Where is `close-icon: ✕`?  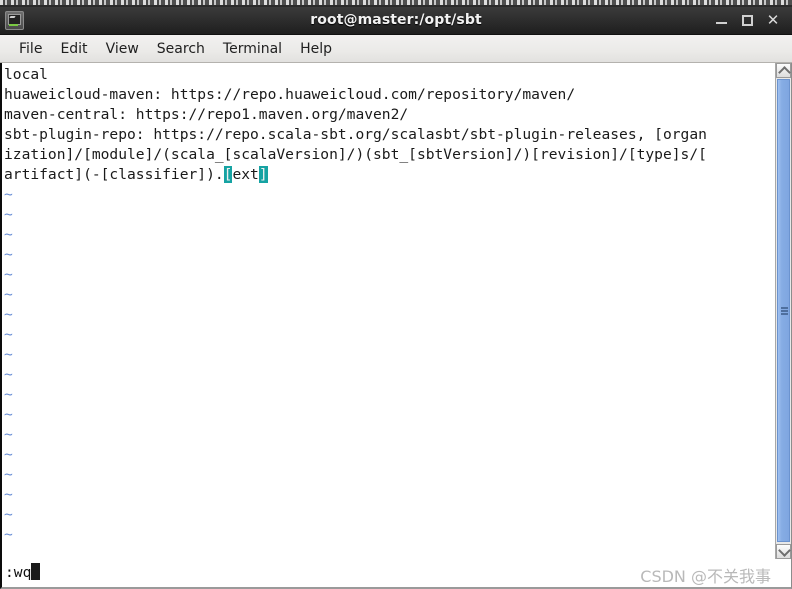 close-icon: ✕ is located at coordinates (773, 20).